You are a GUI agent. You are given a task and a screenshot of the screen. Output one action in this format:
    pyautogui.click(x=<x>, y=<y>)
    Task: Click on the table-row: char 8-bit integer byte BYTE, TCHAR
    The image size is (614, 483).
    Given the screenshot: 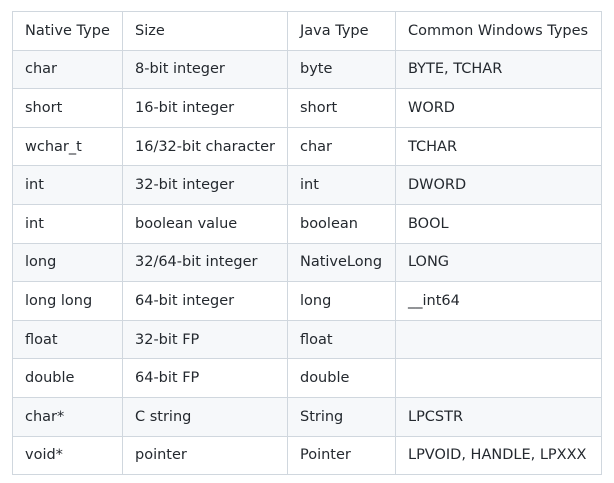 What is the action you would take?
    pyautogui.click(x=307, y=69)
    